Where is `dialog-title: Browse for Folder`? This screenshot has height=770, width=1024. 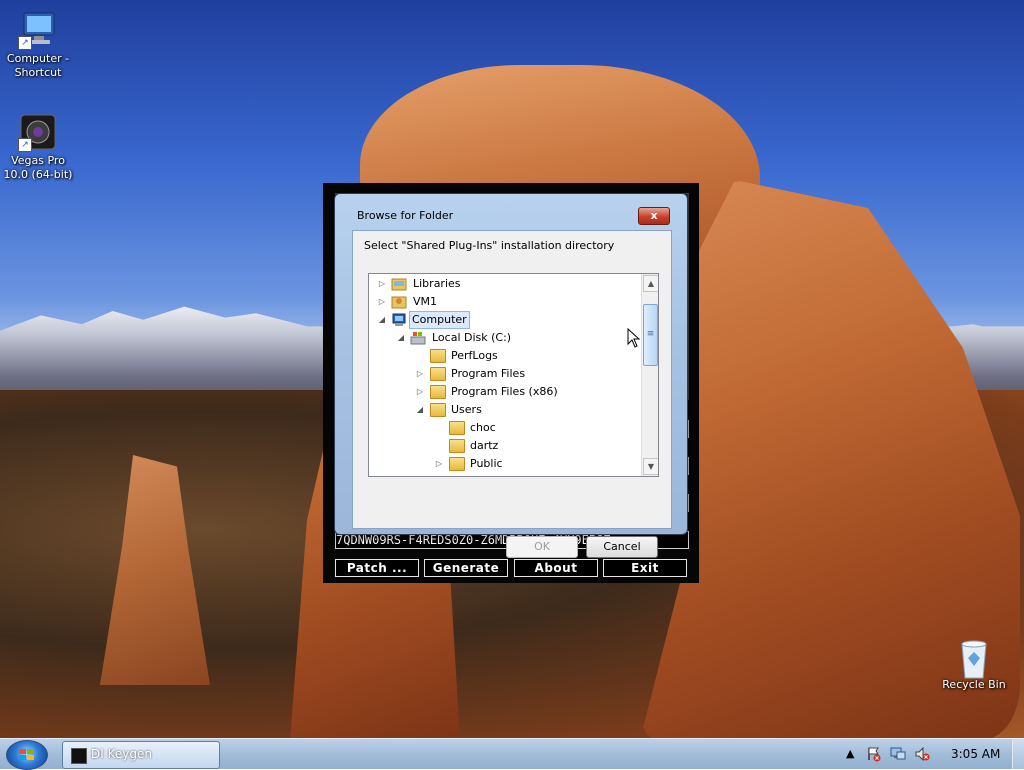 dialog-title: Browse for Folder is located at coordinates (405, 215).